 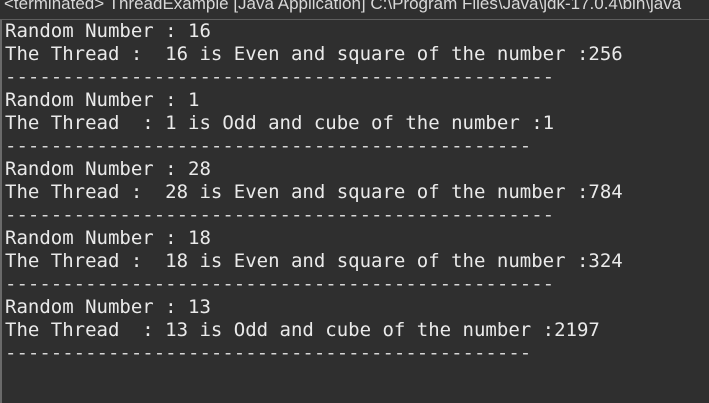 I want to click on random-number-line: Random Number : 28, so click(x=108, y=169).